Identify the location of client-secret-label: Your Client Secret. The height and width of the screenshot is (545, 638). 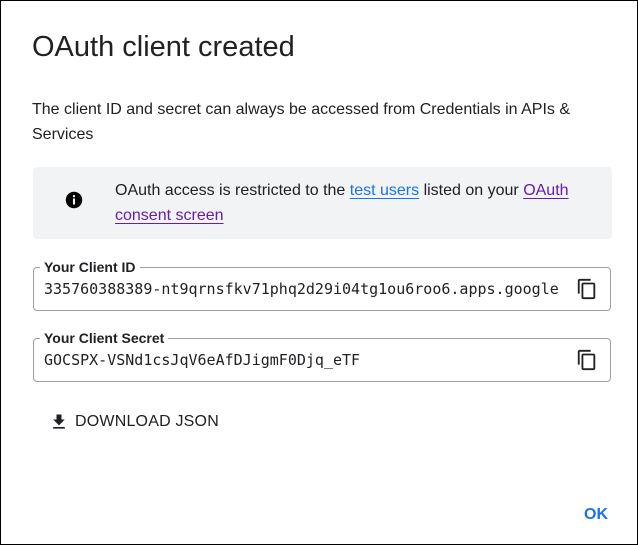
(104, 338).